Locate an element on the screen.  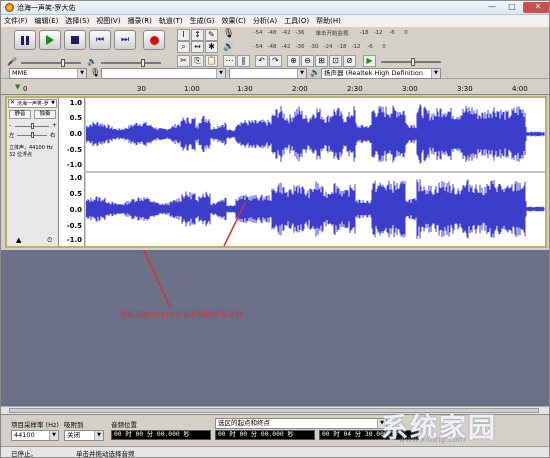
stop-button is located at coordinates (75, 40).